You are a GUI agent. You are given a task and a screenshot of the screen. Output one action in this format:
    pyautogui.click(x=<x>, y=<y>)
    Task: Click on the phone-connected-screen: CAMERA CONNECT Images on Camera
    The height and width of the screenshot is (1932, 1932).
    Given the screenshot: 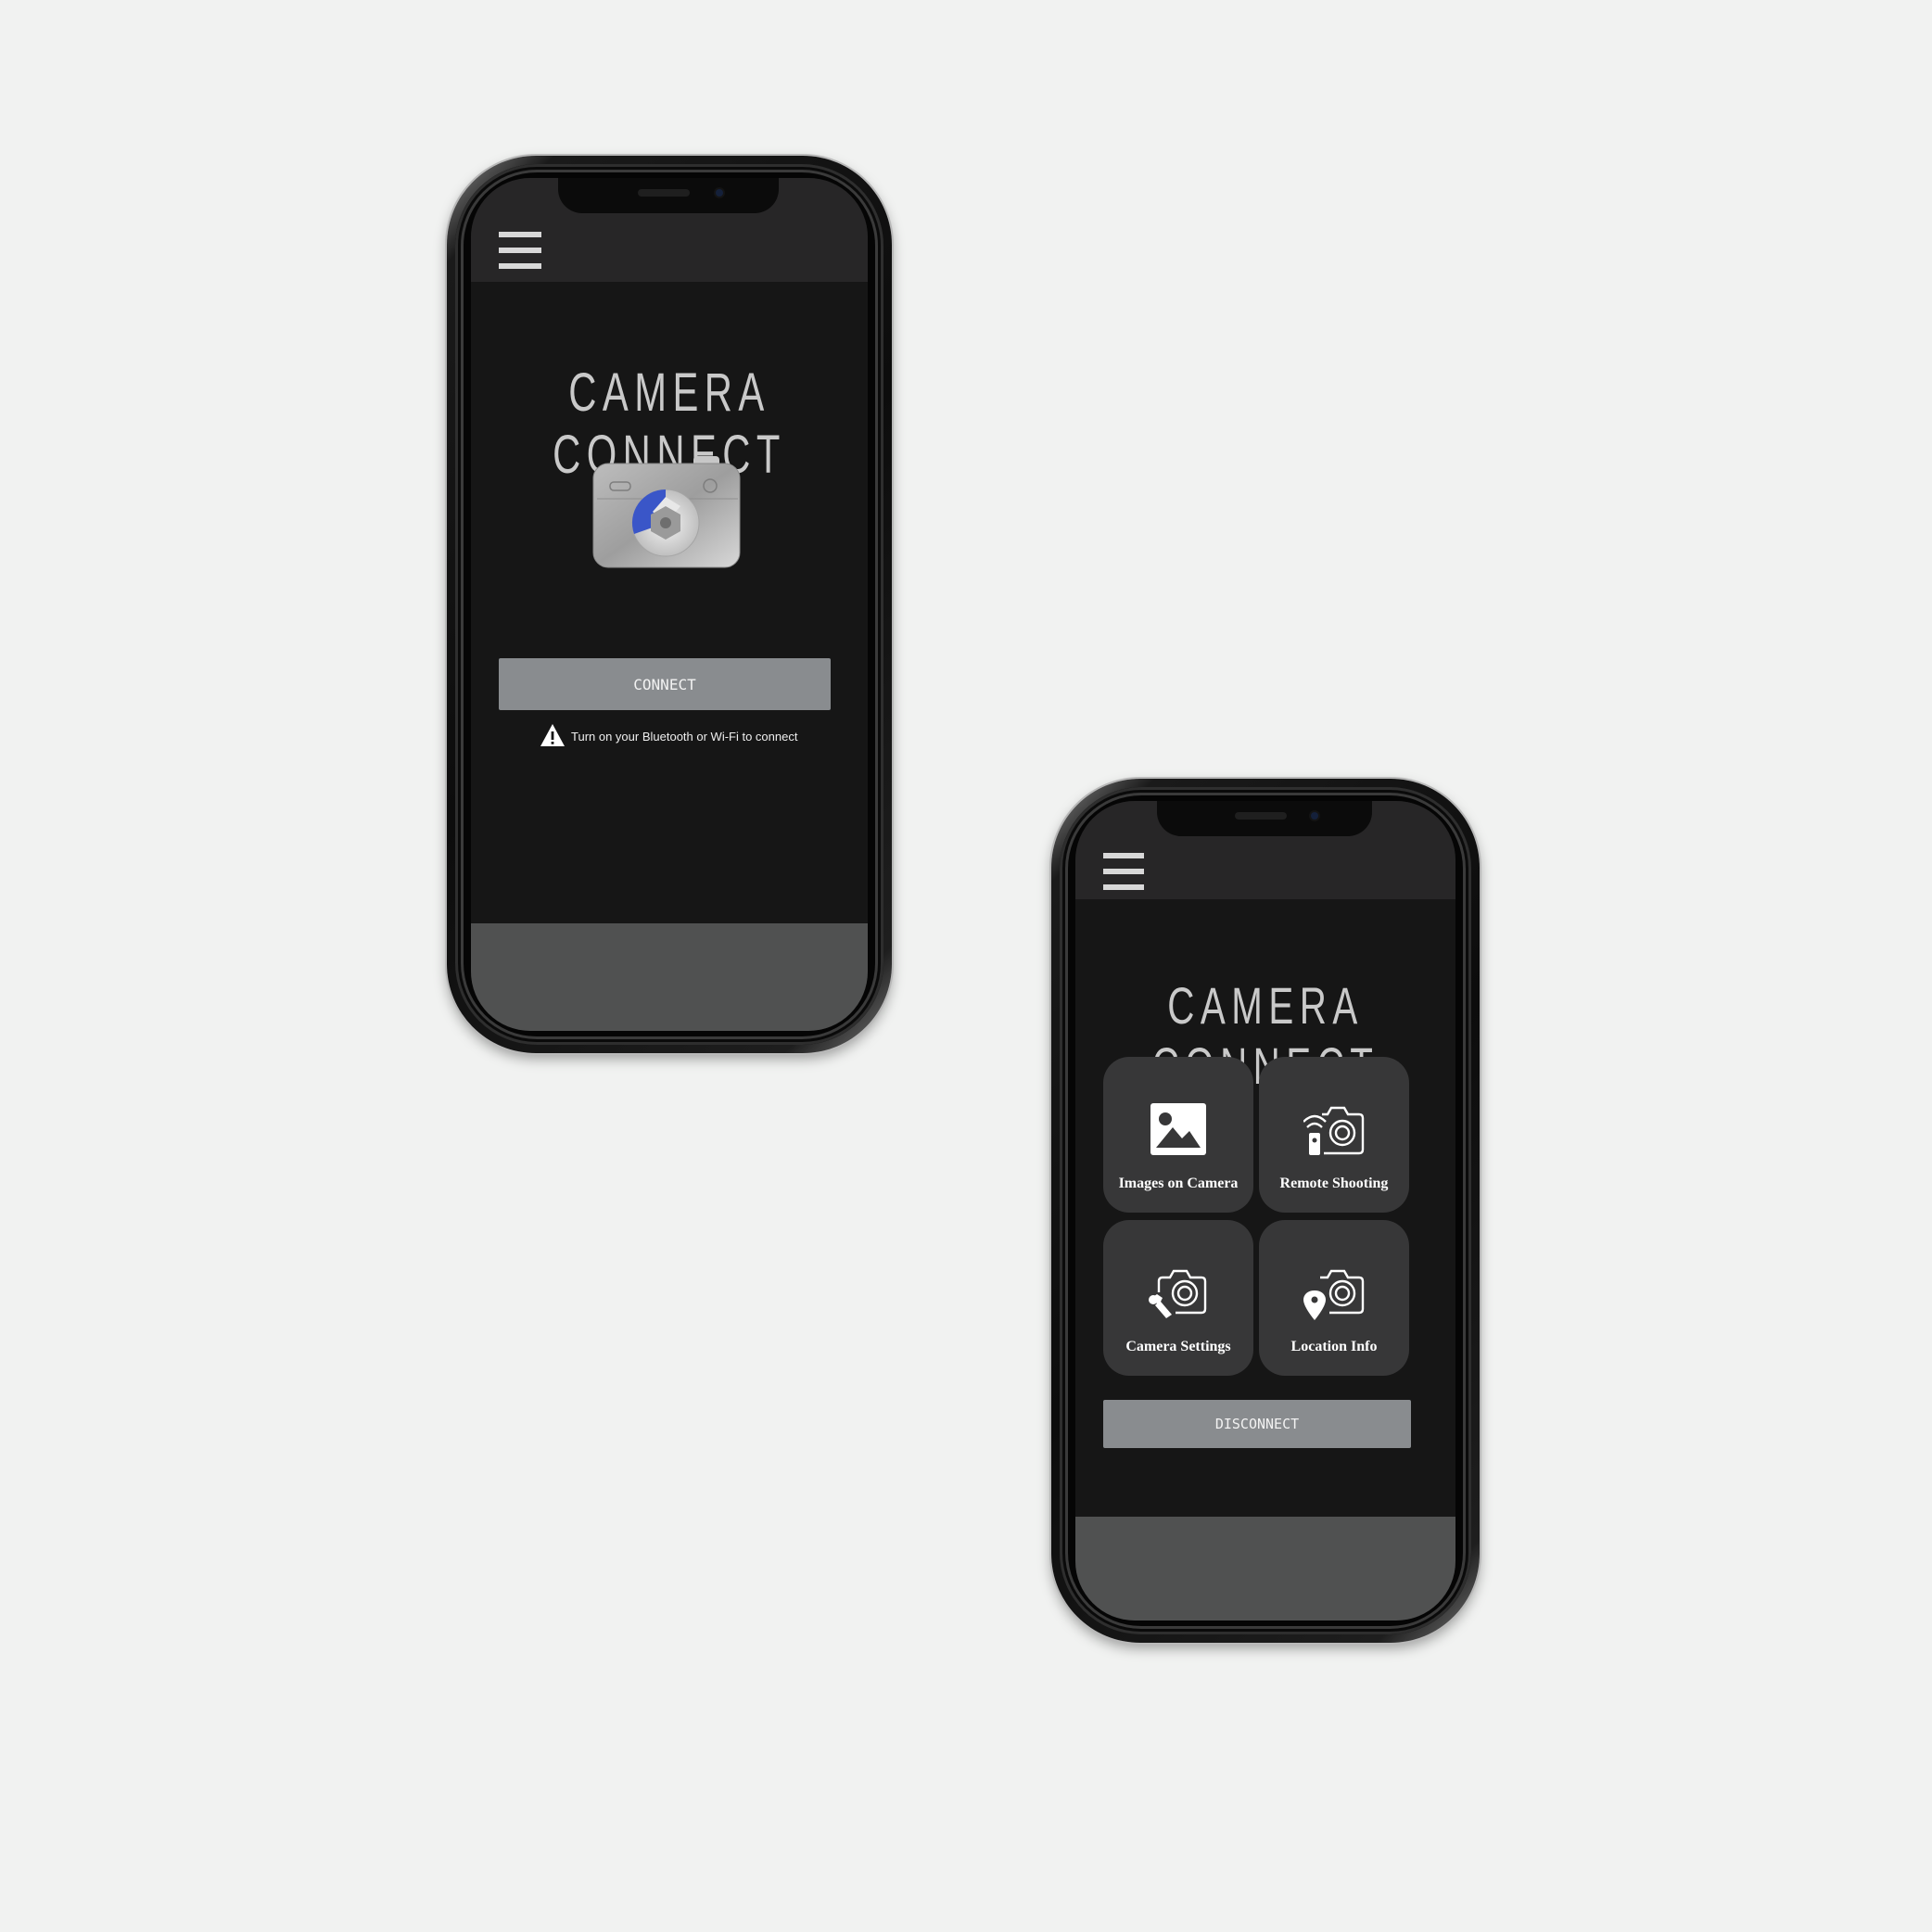 What is the action you would take?
    pyautogui.click(x=1265, y=1211)
    